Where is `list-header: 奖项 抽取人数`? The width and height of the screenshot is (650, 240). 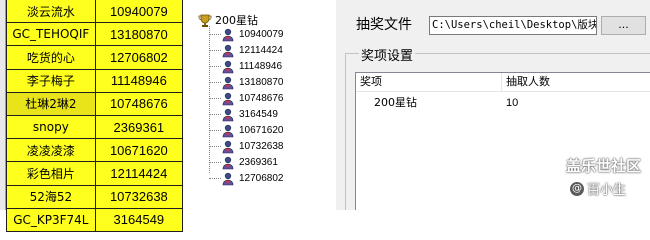
list-header: 奖项 抽取人数 is located at coordinates (503, 82).